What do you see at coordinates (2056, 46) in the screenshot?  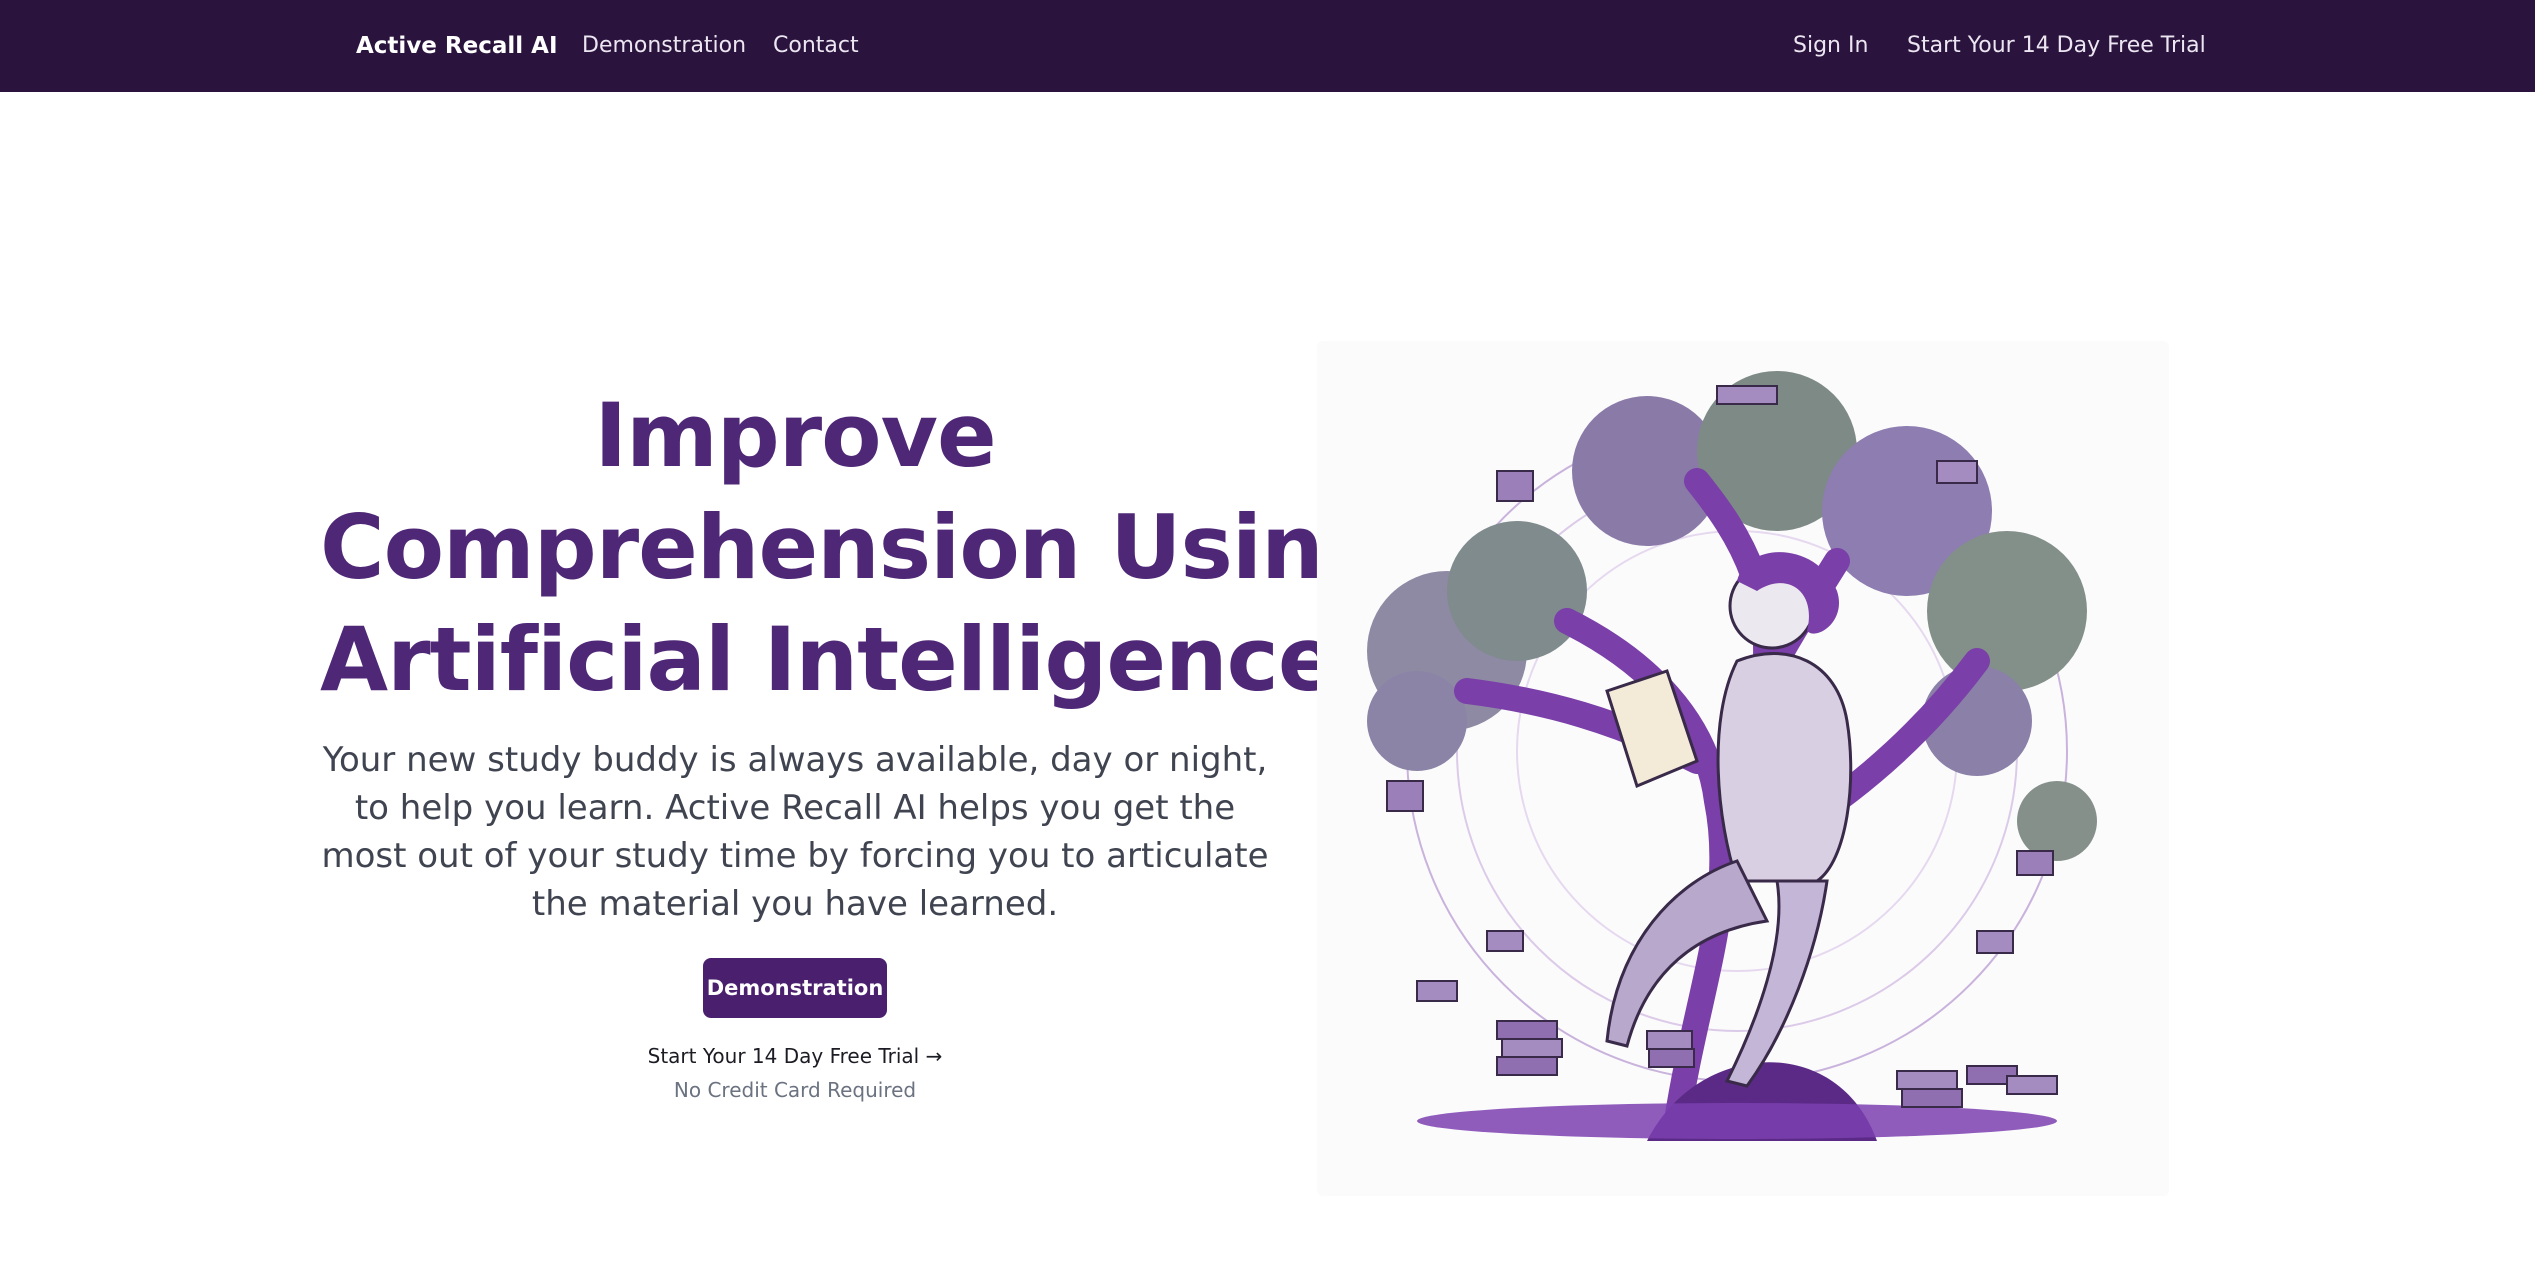 I see `nav-link-free-trial: Start Your 14 Day Free Trial` at bounding box center [2056, 46].